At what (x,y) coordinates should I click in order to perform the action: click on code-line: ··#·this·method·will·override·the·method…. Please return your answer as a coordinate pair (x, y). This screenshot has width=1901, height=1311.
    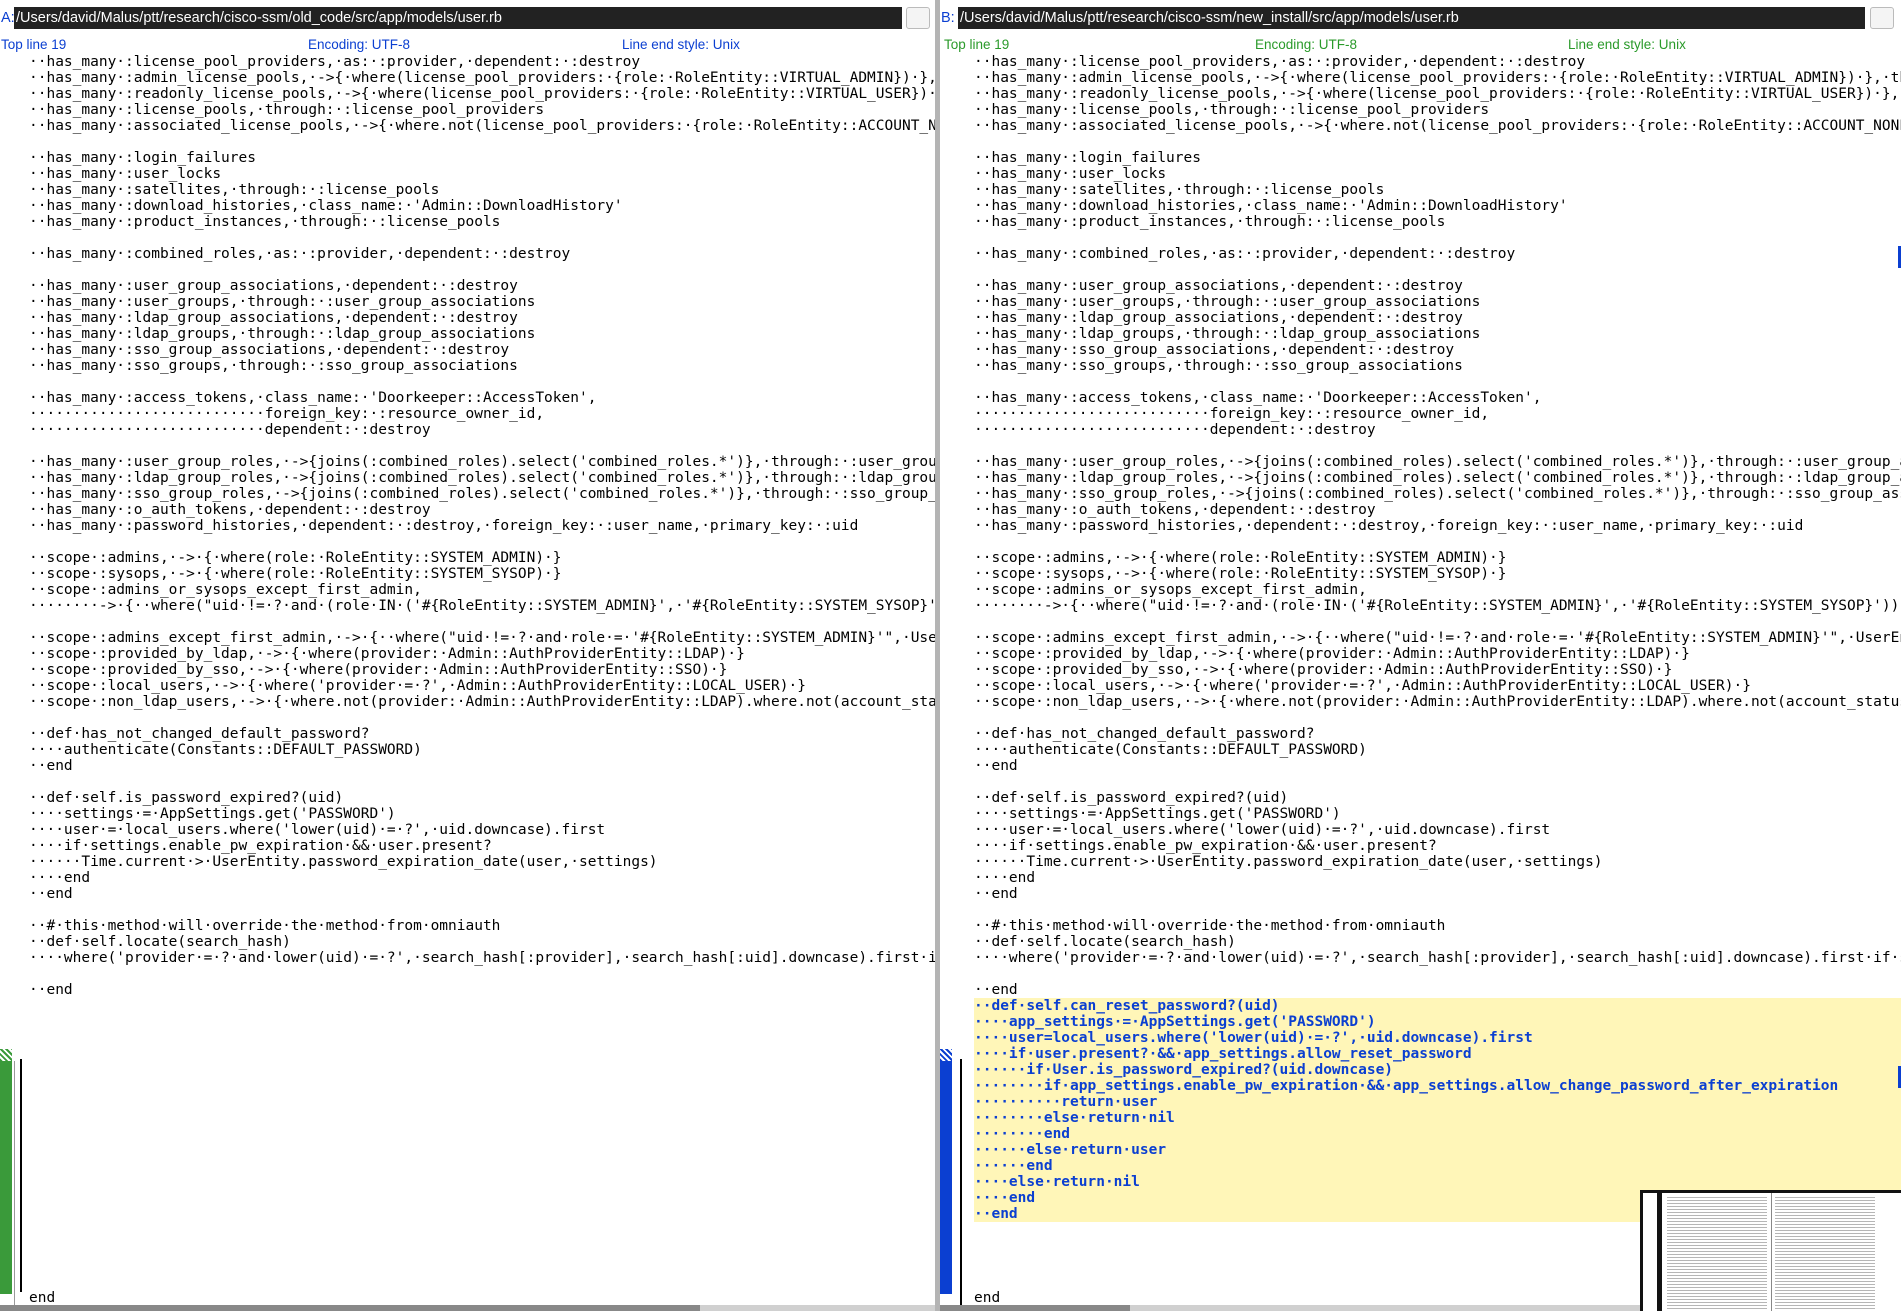
    Looking at the image, I should click on (482, 926).